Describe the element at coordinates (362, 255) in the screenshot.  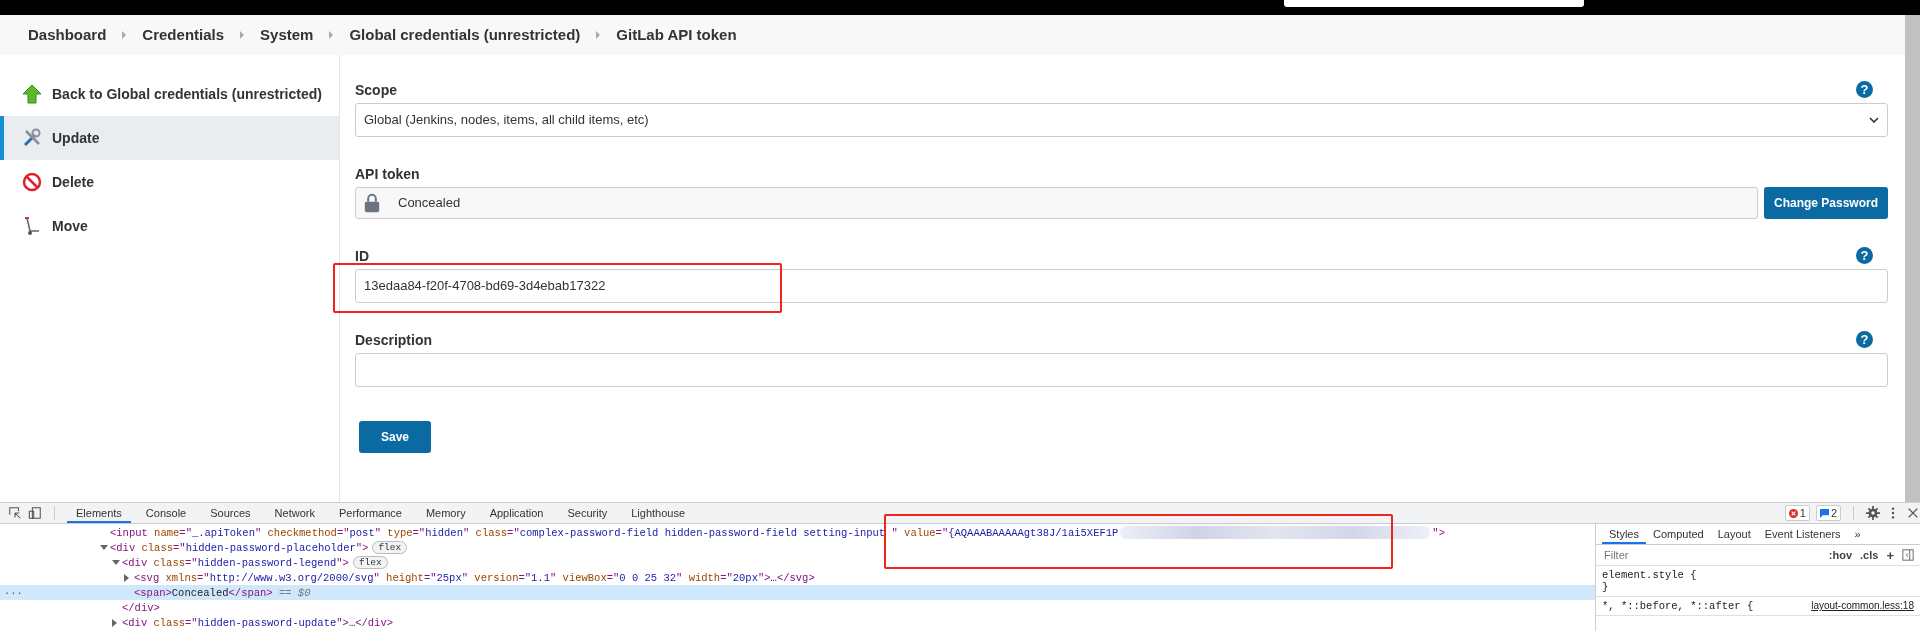
I see `field-label: ID` at that location.